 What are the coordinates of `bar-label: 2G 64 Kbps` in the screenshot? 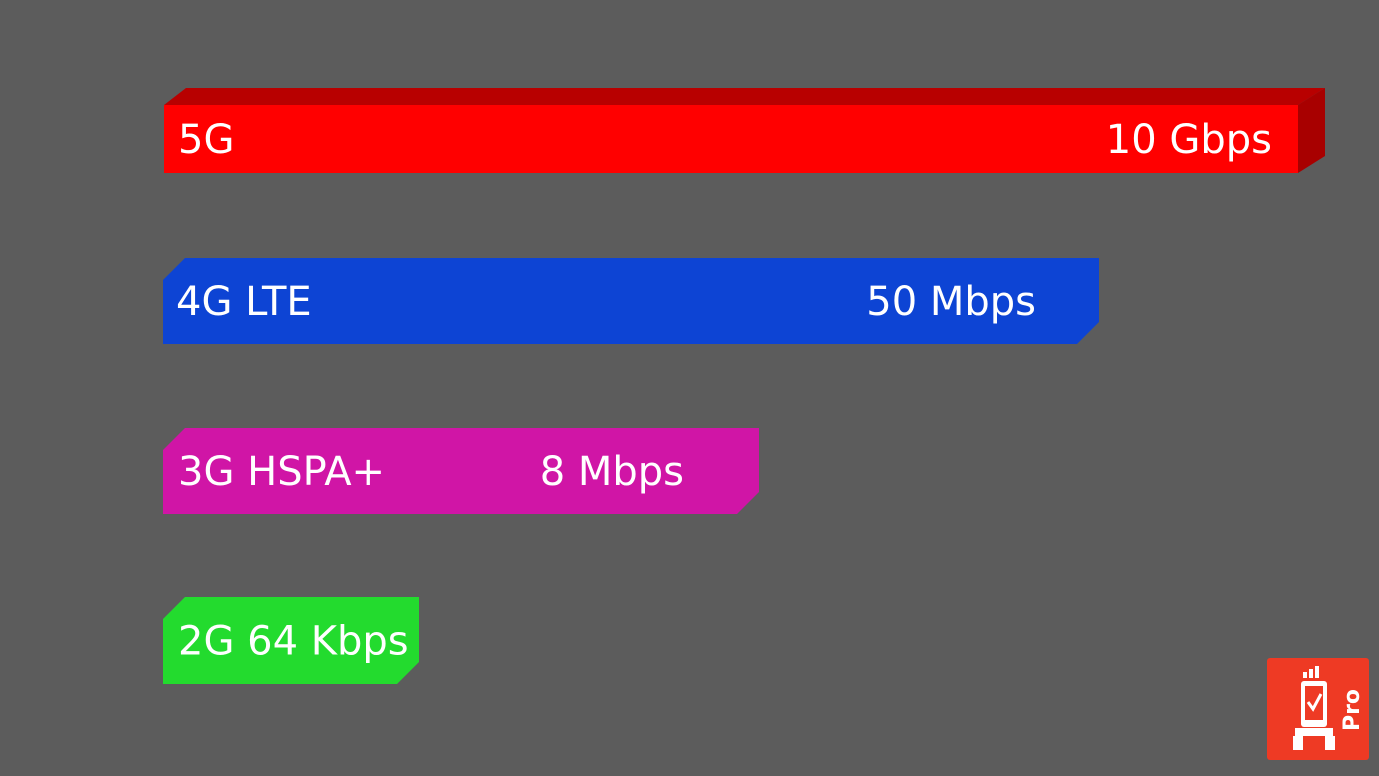 It's located at (293, 642).